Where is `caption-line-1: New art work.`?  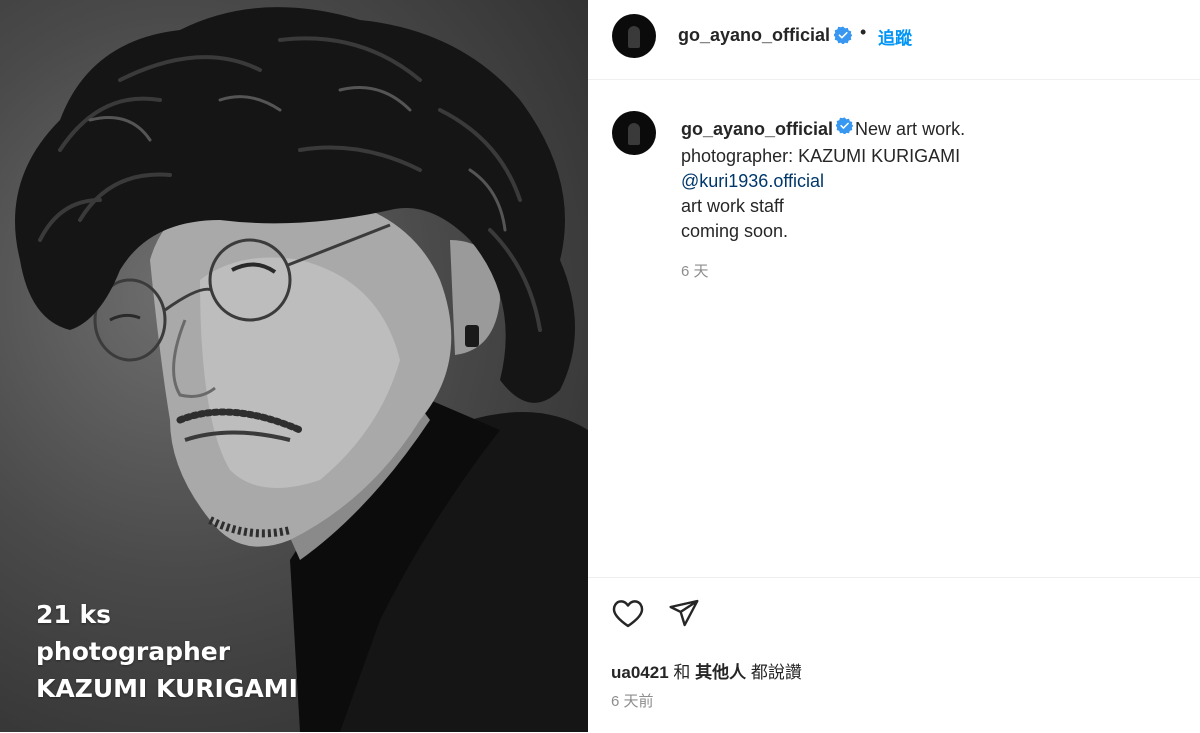 caption-line-1: New art work. is located at coordinates (910, 128).